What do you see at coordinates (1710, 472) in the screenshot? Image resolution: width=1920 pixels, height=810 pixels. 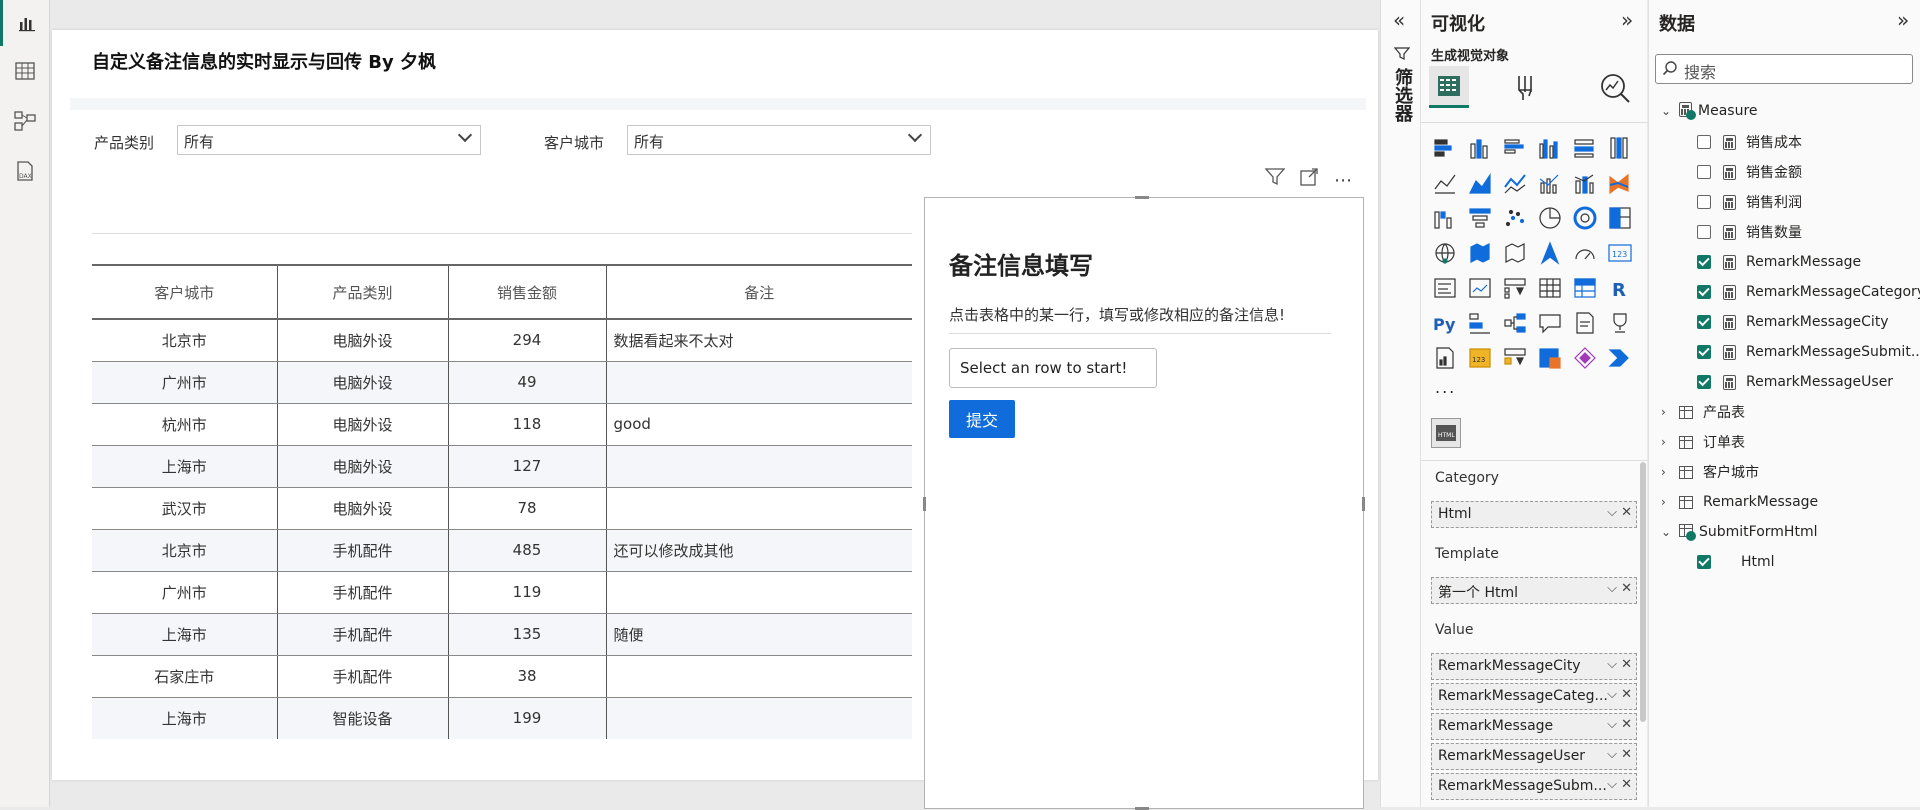 I see `tree-table-city: › 客户城市` at bounding box center [1710, 472].